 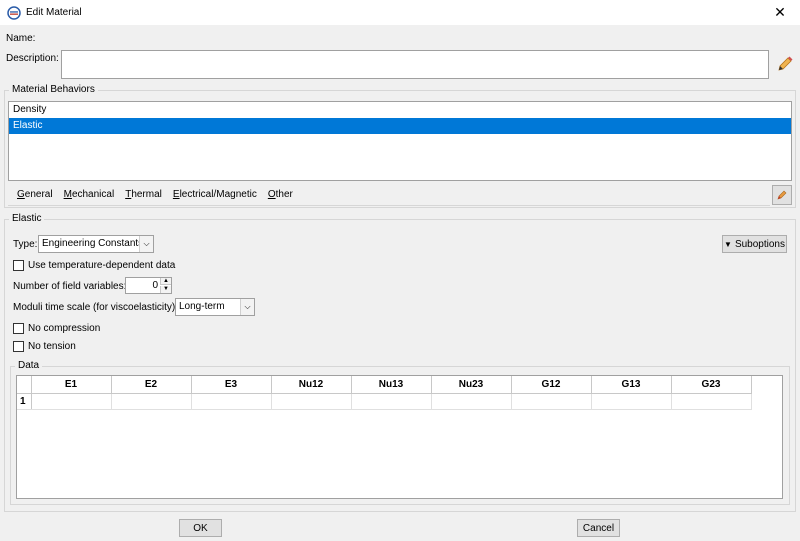 I want to click on title-bar: Edit Material ✕, so click(x=400, y=12).